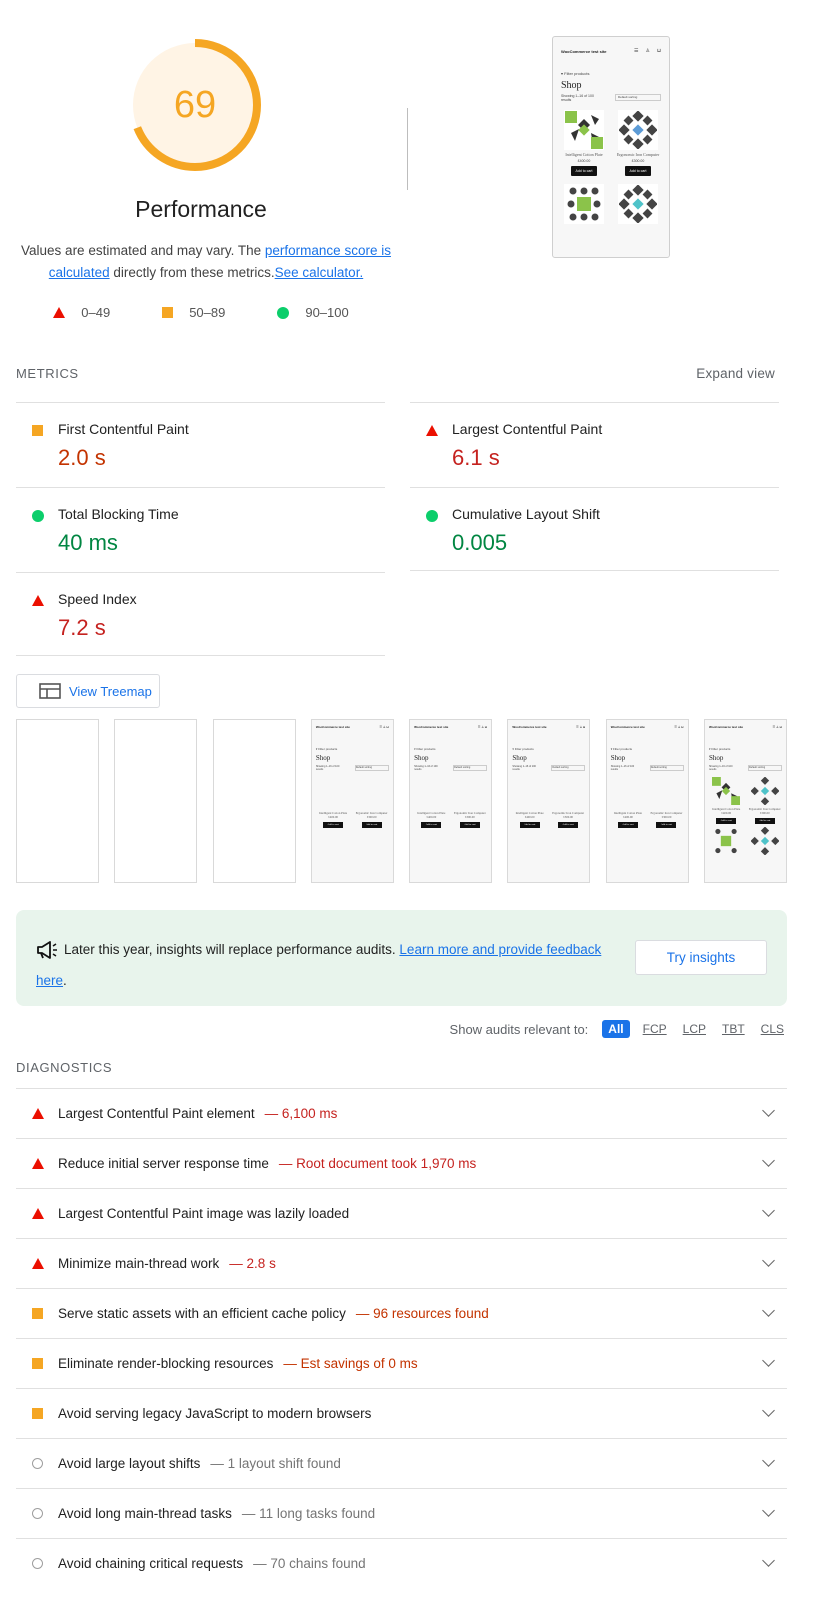  I want to click on metrics-header: METRICS, so click(47, 373).